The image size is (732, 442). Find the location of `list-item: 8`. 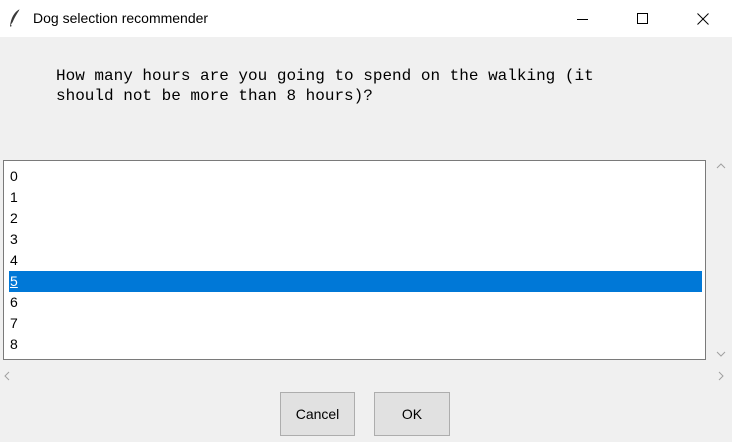

list-item: 8 is located at coordinates (355, 344).